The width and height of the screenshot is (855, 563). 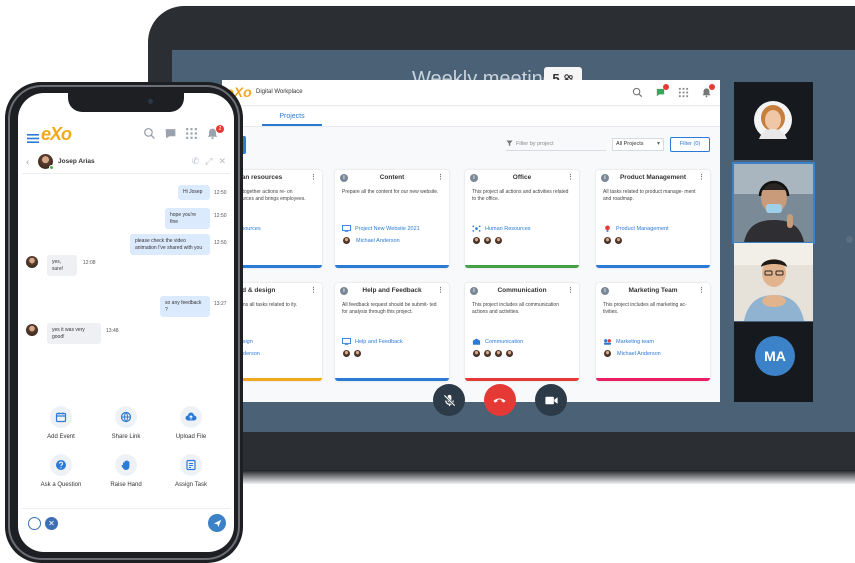 I want to click on online-status-dot, so click(x=51, y=167).